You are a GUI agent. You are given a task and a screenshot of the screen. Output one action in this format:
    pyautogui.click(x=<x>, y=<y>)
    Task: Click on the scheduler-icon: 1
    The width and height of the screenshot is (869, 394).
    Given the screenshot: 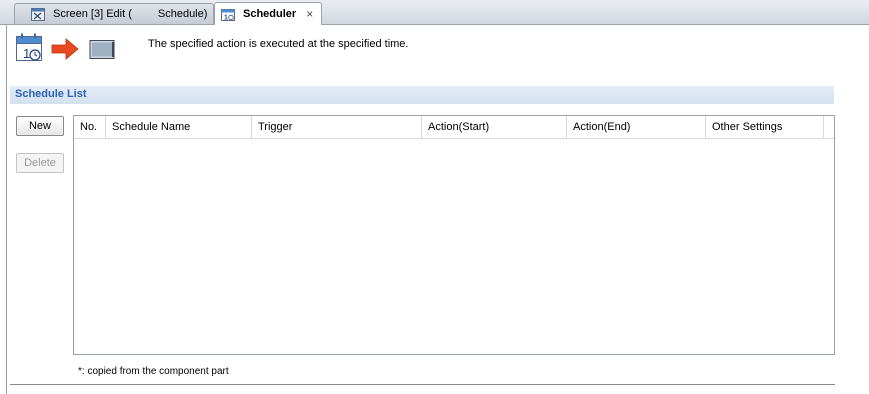 What is the action you would take?
    pyautogui.click(x=228, y=14)
    